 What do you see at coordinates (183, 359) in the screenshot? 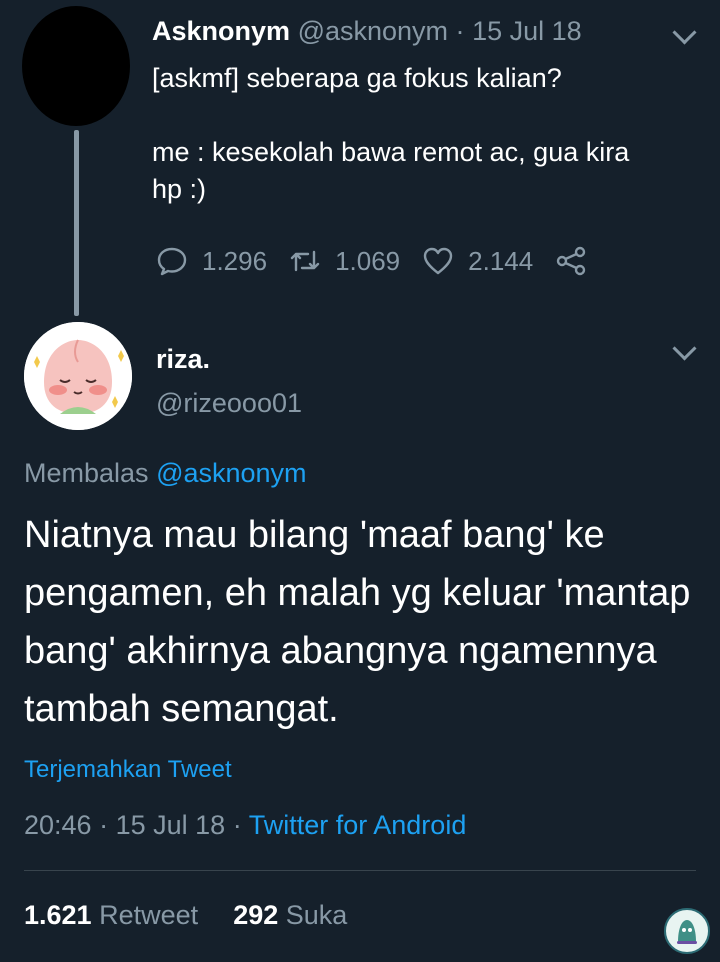
I see `reply-name: riza.` at bounding box center [183, 359].